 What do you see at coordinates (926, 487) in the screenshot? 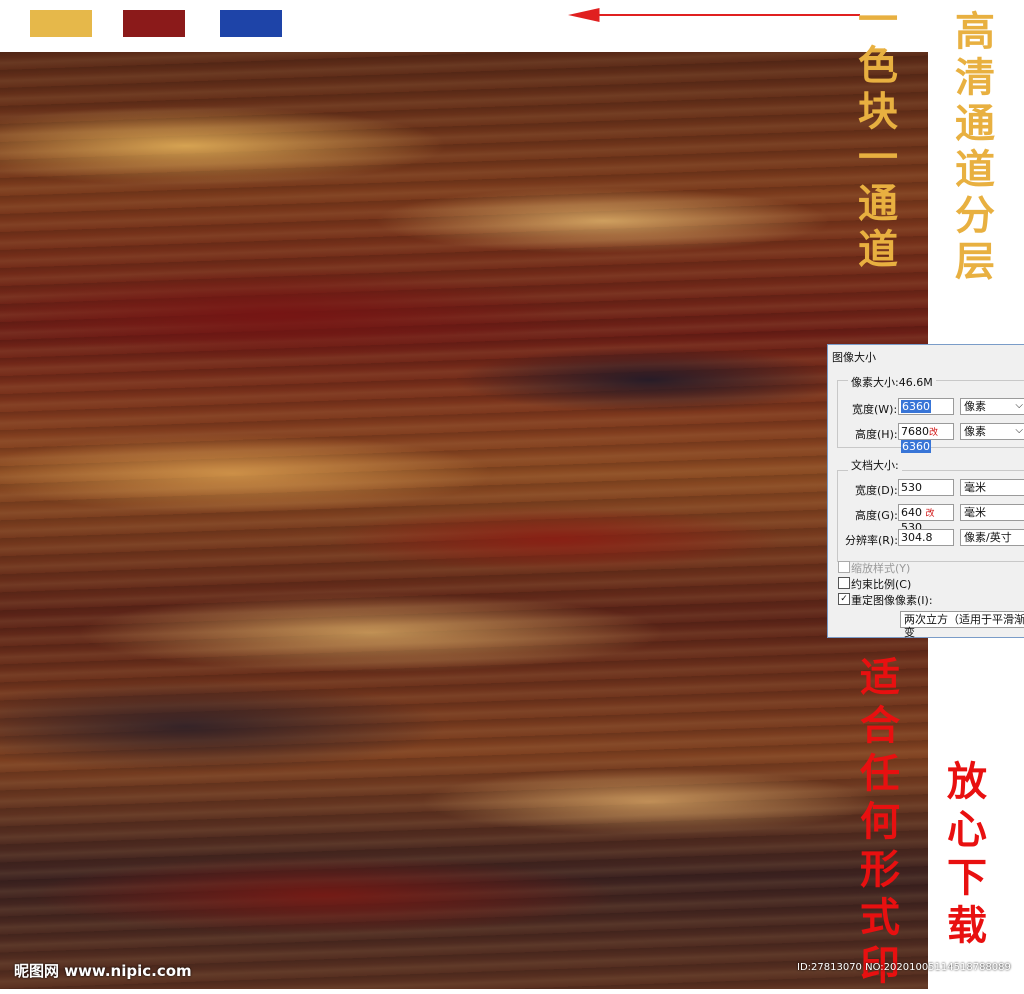
I see `doc-width-input: 530` at bounding box center [926, 487].